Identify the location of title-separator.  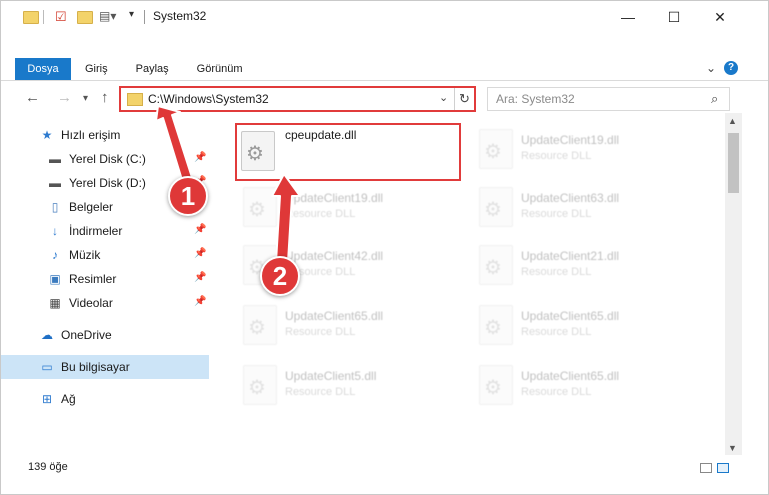
(144, 17).